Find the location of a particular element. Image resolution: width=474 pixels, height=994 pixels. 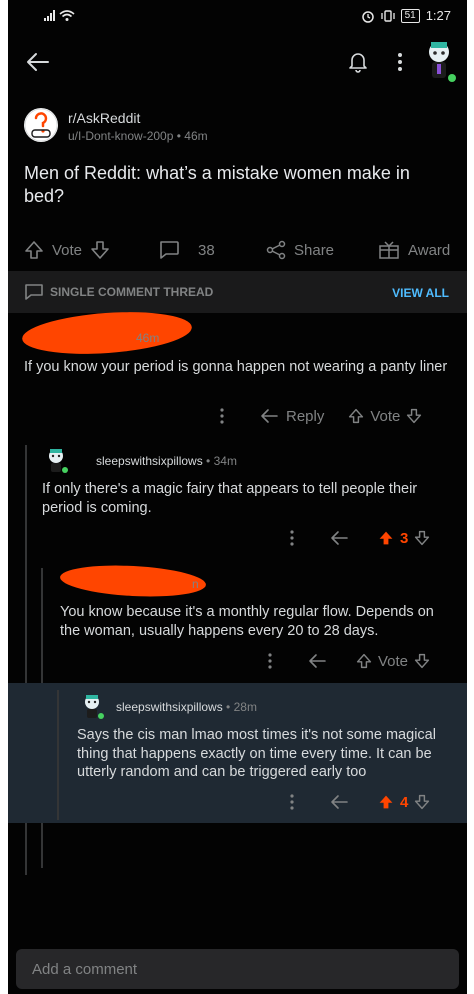

comment-3-age: n is located at coordinates (195, 584).